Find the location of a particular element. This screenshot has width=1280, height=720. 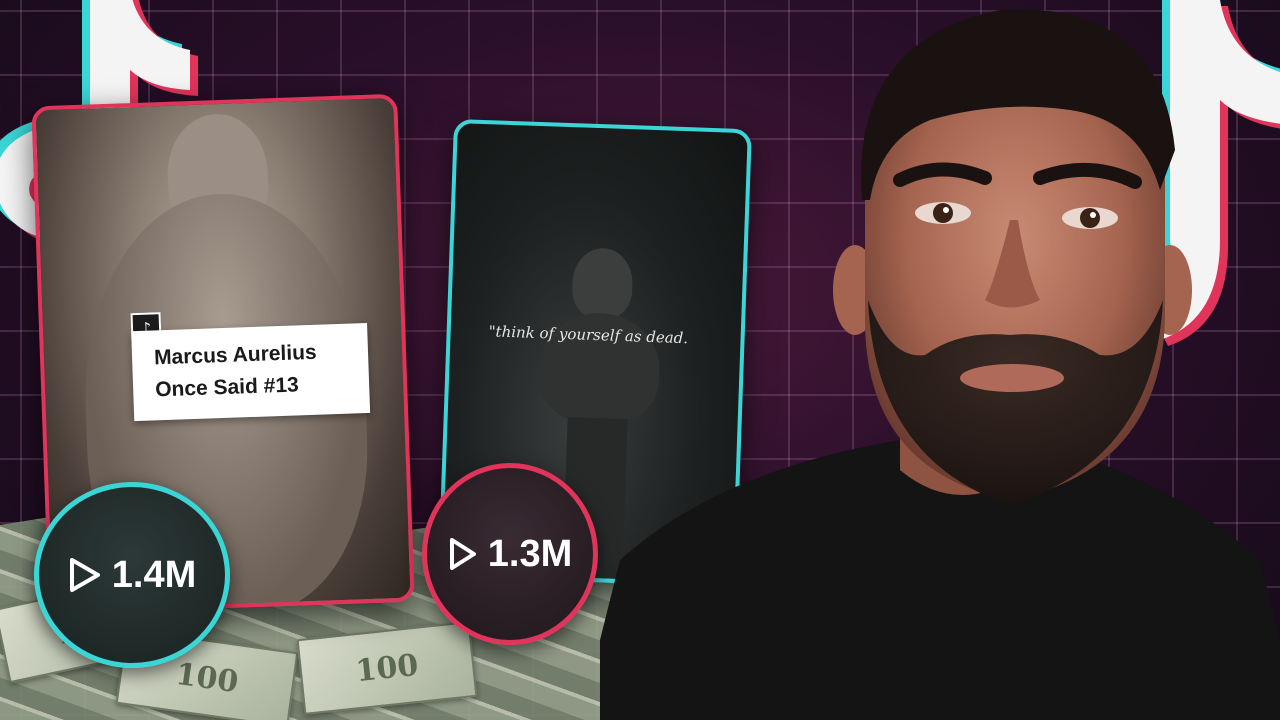

view-count: 1.4M is located at coordinates (154, 574).